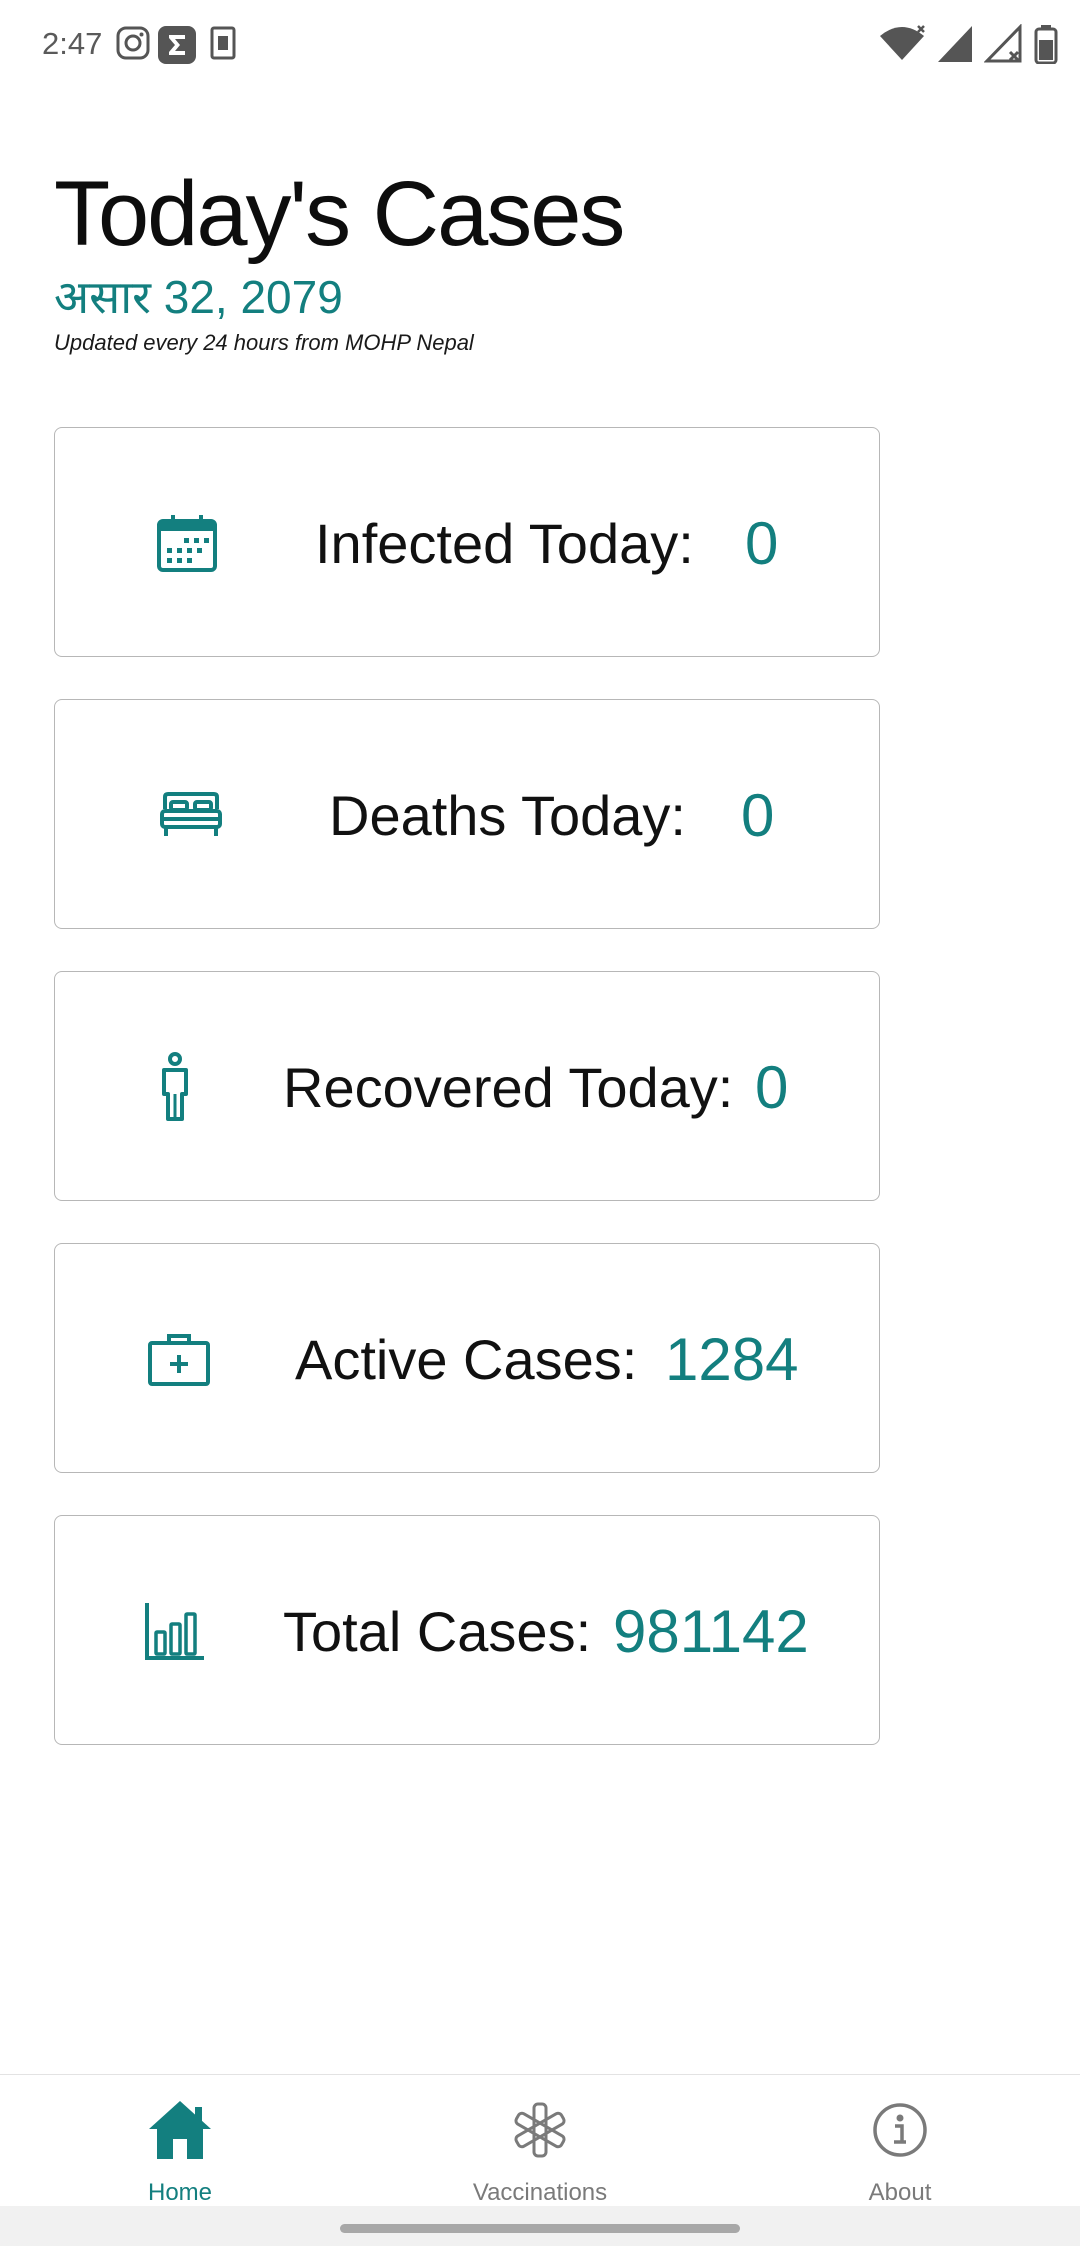 This screenshot has height=2246, width=1080. What do you see at coordinates (540, 2228) in the screenshot?
I see `gesture-handle` at bounding box center [540, 2228].